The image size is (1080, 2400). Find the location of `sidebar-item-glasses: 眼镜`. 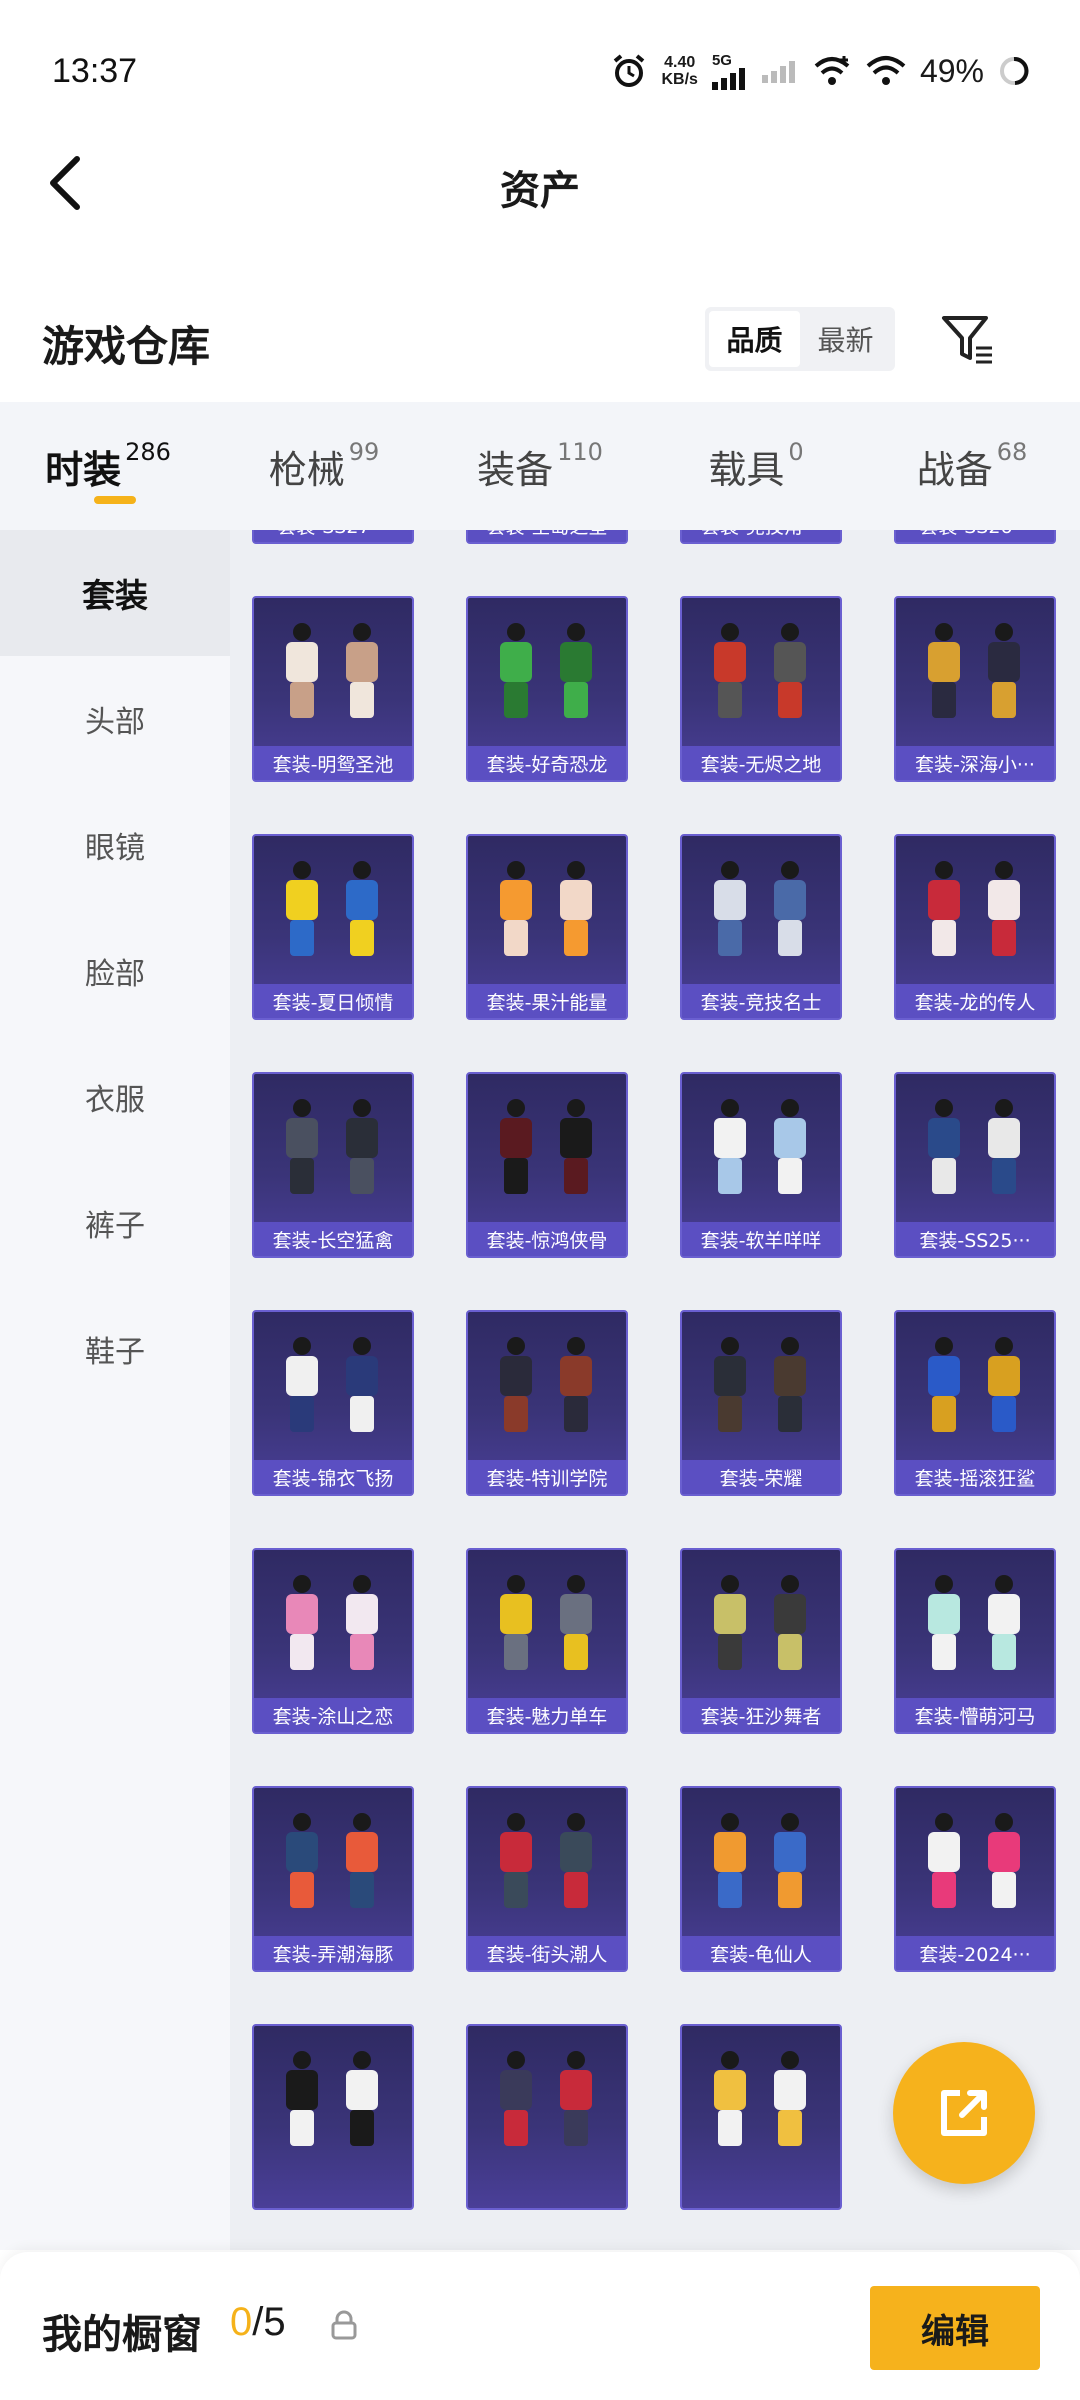

sidebar-item-glasses: 眼镜 is located at coordinates (115, 845).